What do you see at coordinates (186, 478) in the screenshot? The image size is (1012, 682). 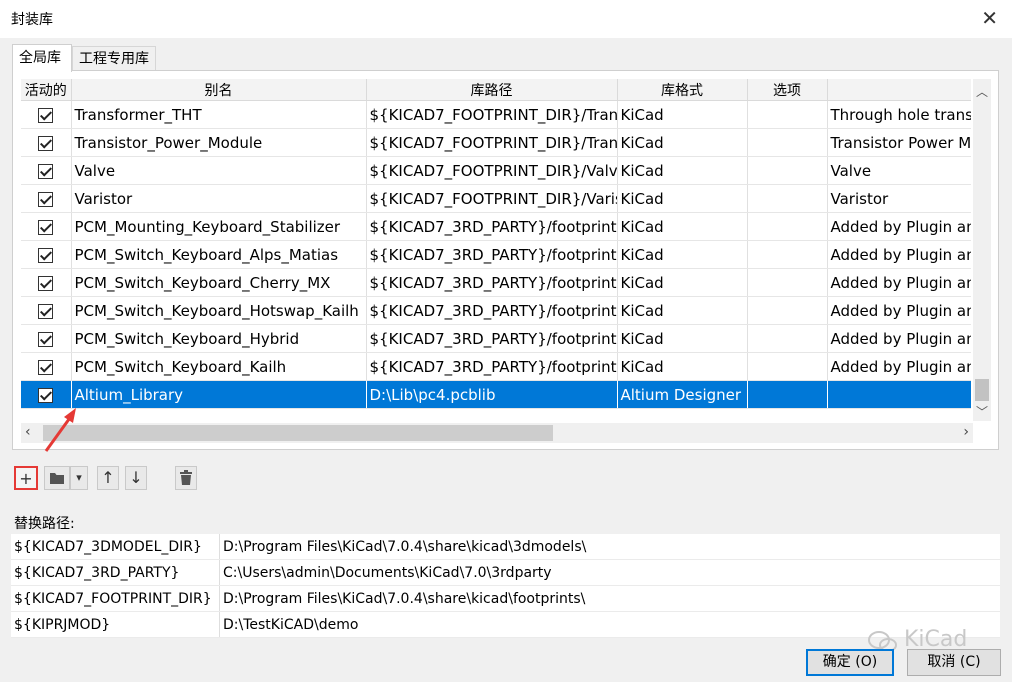 I see `delete-library-button` at bounding box center [186, 478].